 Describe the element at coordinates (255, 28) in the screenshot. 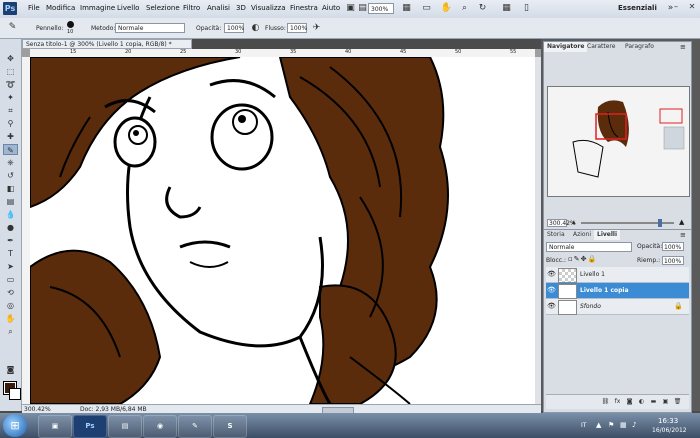

I see `pressure-opacity-icon: ◐` at that location.